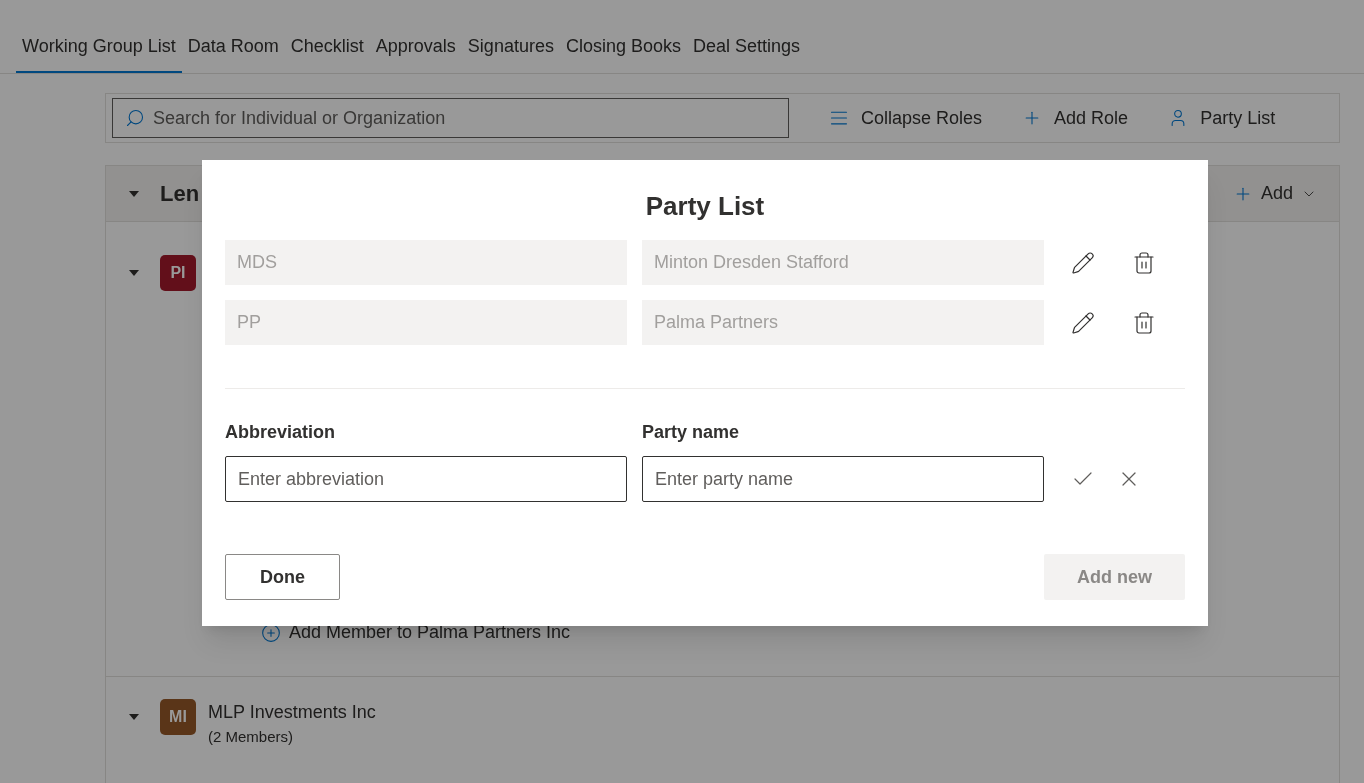 This screenshot has width=1364, height=783. What do you see at coordinates (280, 432) in the screenshot?
I see `field-label: Abbreviation` at bounding box center [280, 432].